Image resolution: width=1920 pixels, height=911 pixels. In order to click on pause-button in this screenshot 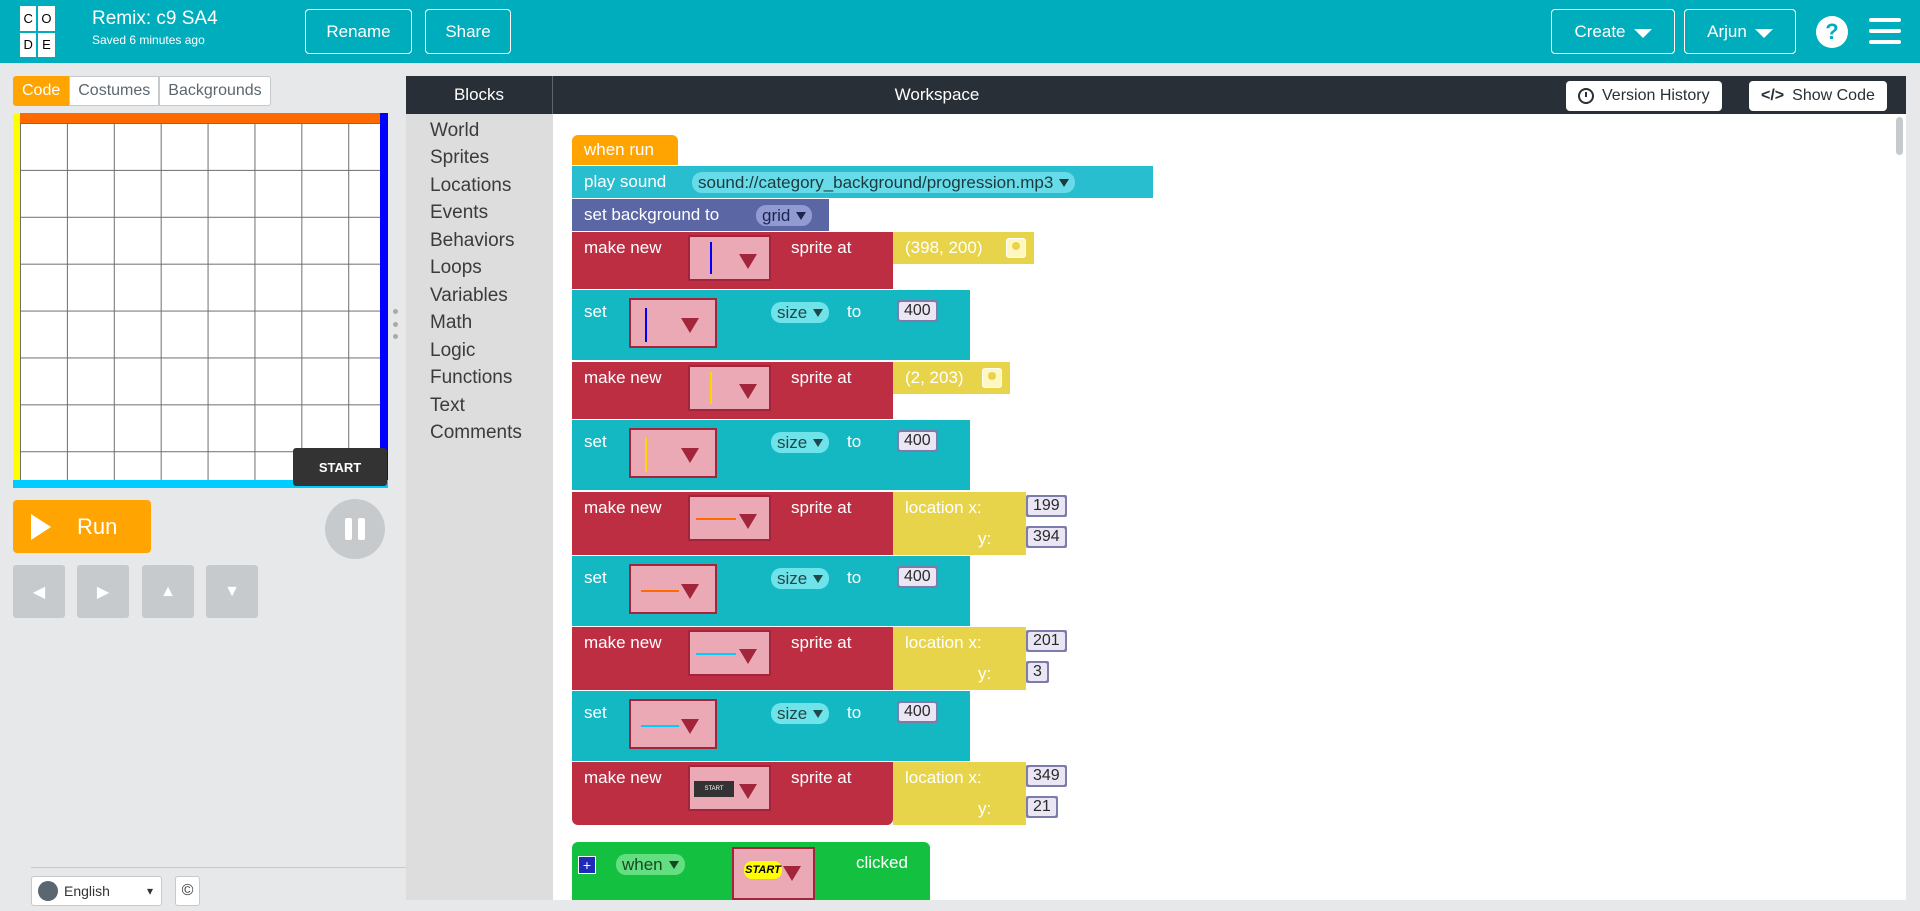, I will do `click(355, 529)`.